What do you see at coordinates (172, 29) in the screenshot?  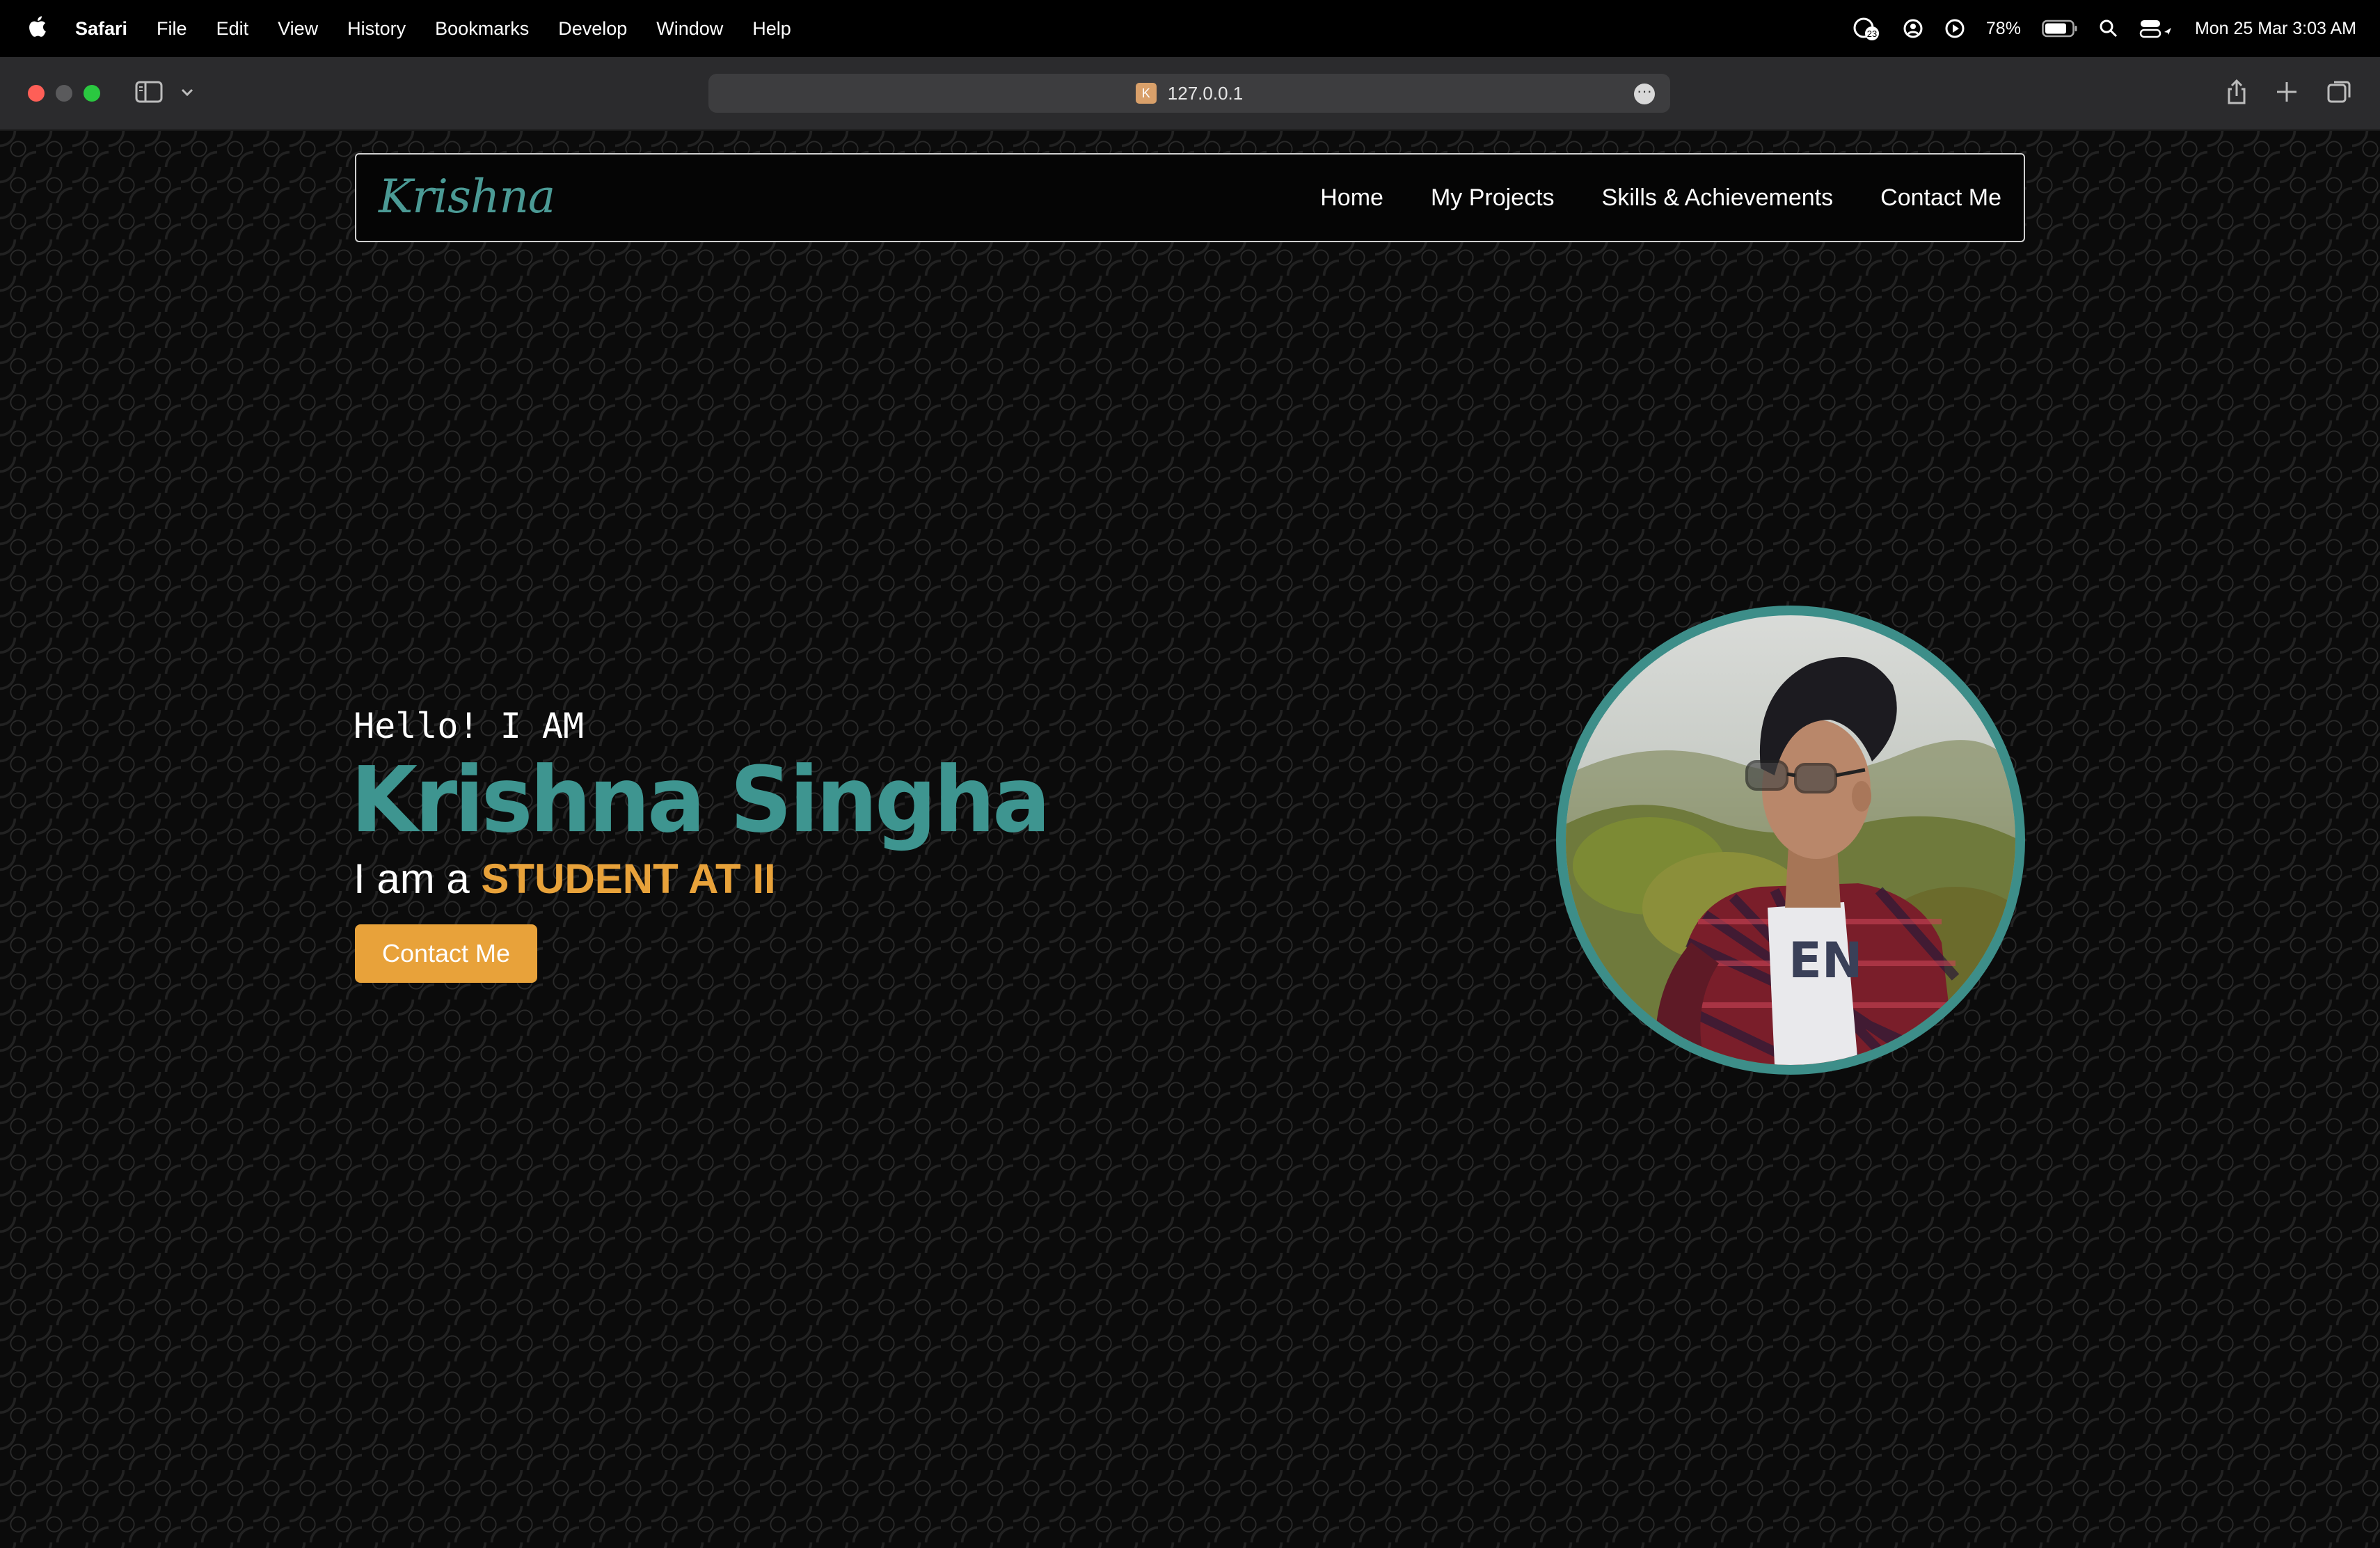 I see `menu-file: File` at bounding box center [172, 29].